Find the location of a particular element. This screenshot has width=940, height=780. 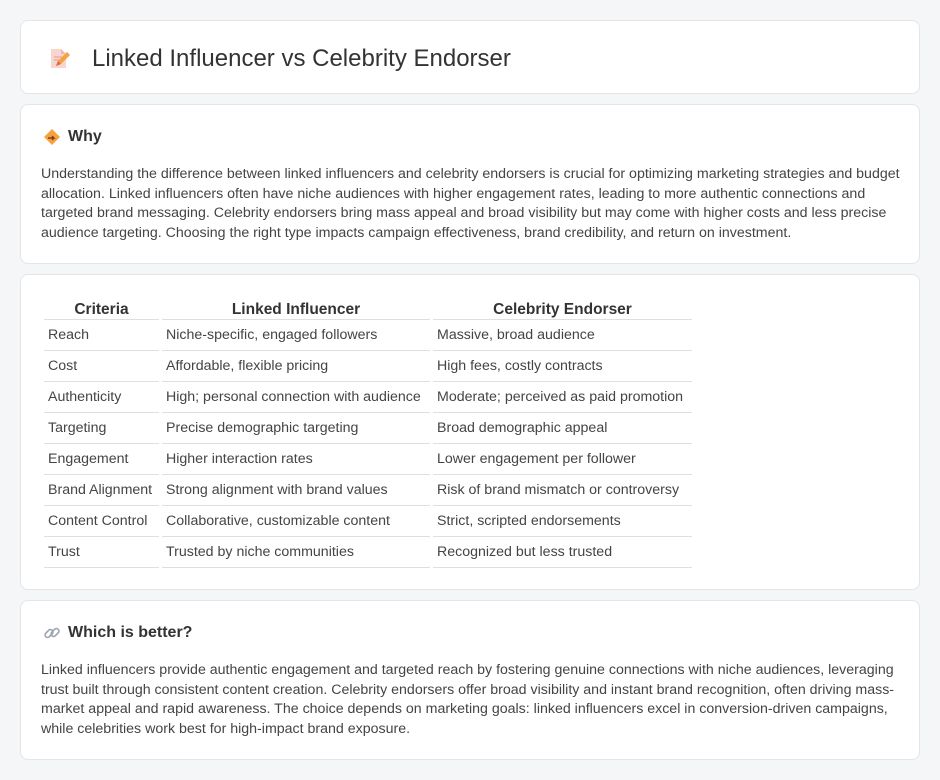

table-cell: Content Control is located at coordinates (101, 521).